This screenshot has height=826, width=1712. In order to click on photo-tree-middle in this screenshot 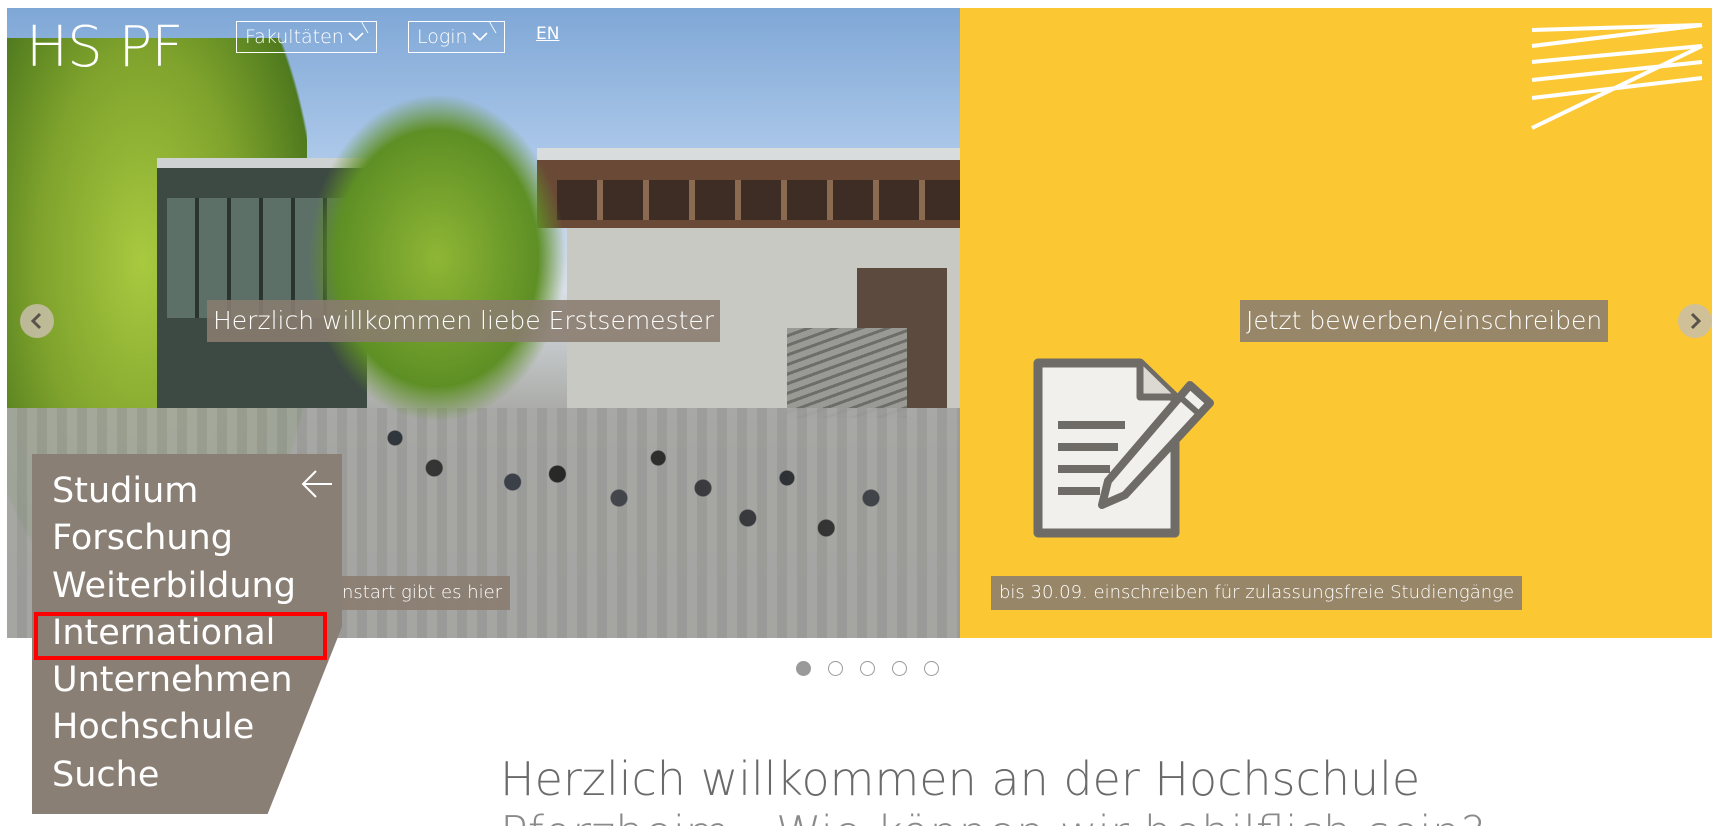, I will do `click(437, 258)`.